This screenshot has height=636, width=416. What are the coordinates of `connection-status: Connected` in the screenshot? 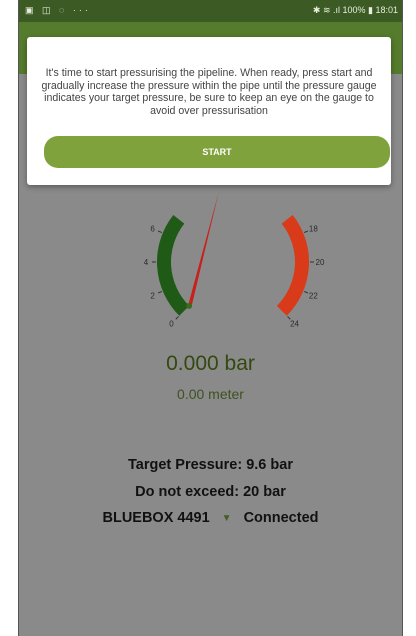 It's located at (281, 518).